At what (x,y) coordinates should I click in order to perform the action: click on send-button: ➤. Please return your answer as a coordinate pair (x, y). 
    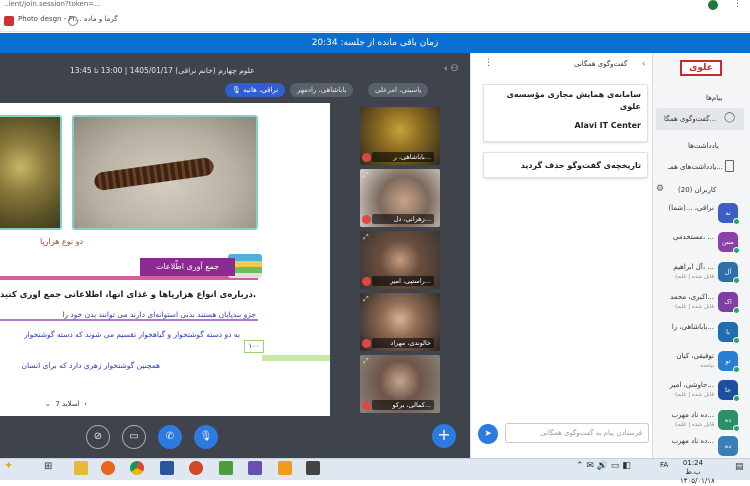
    Looking at the image, I should click on (488, 434).